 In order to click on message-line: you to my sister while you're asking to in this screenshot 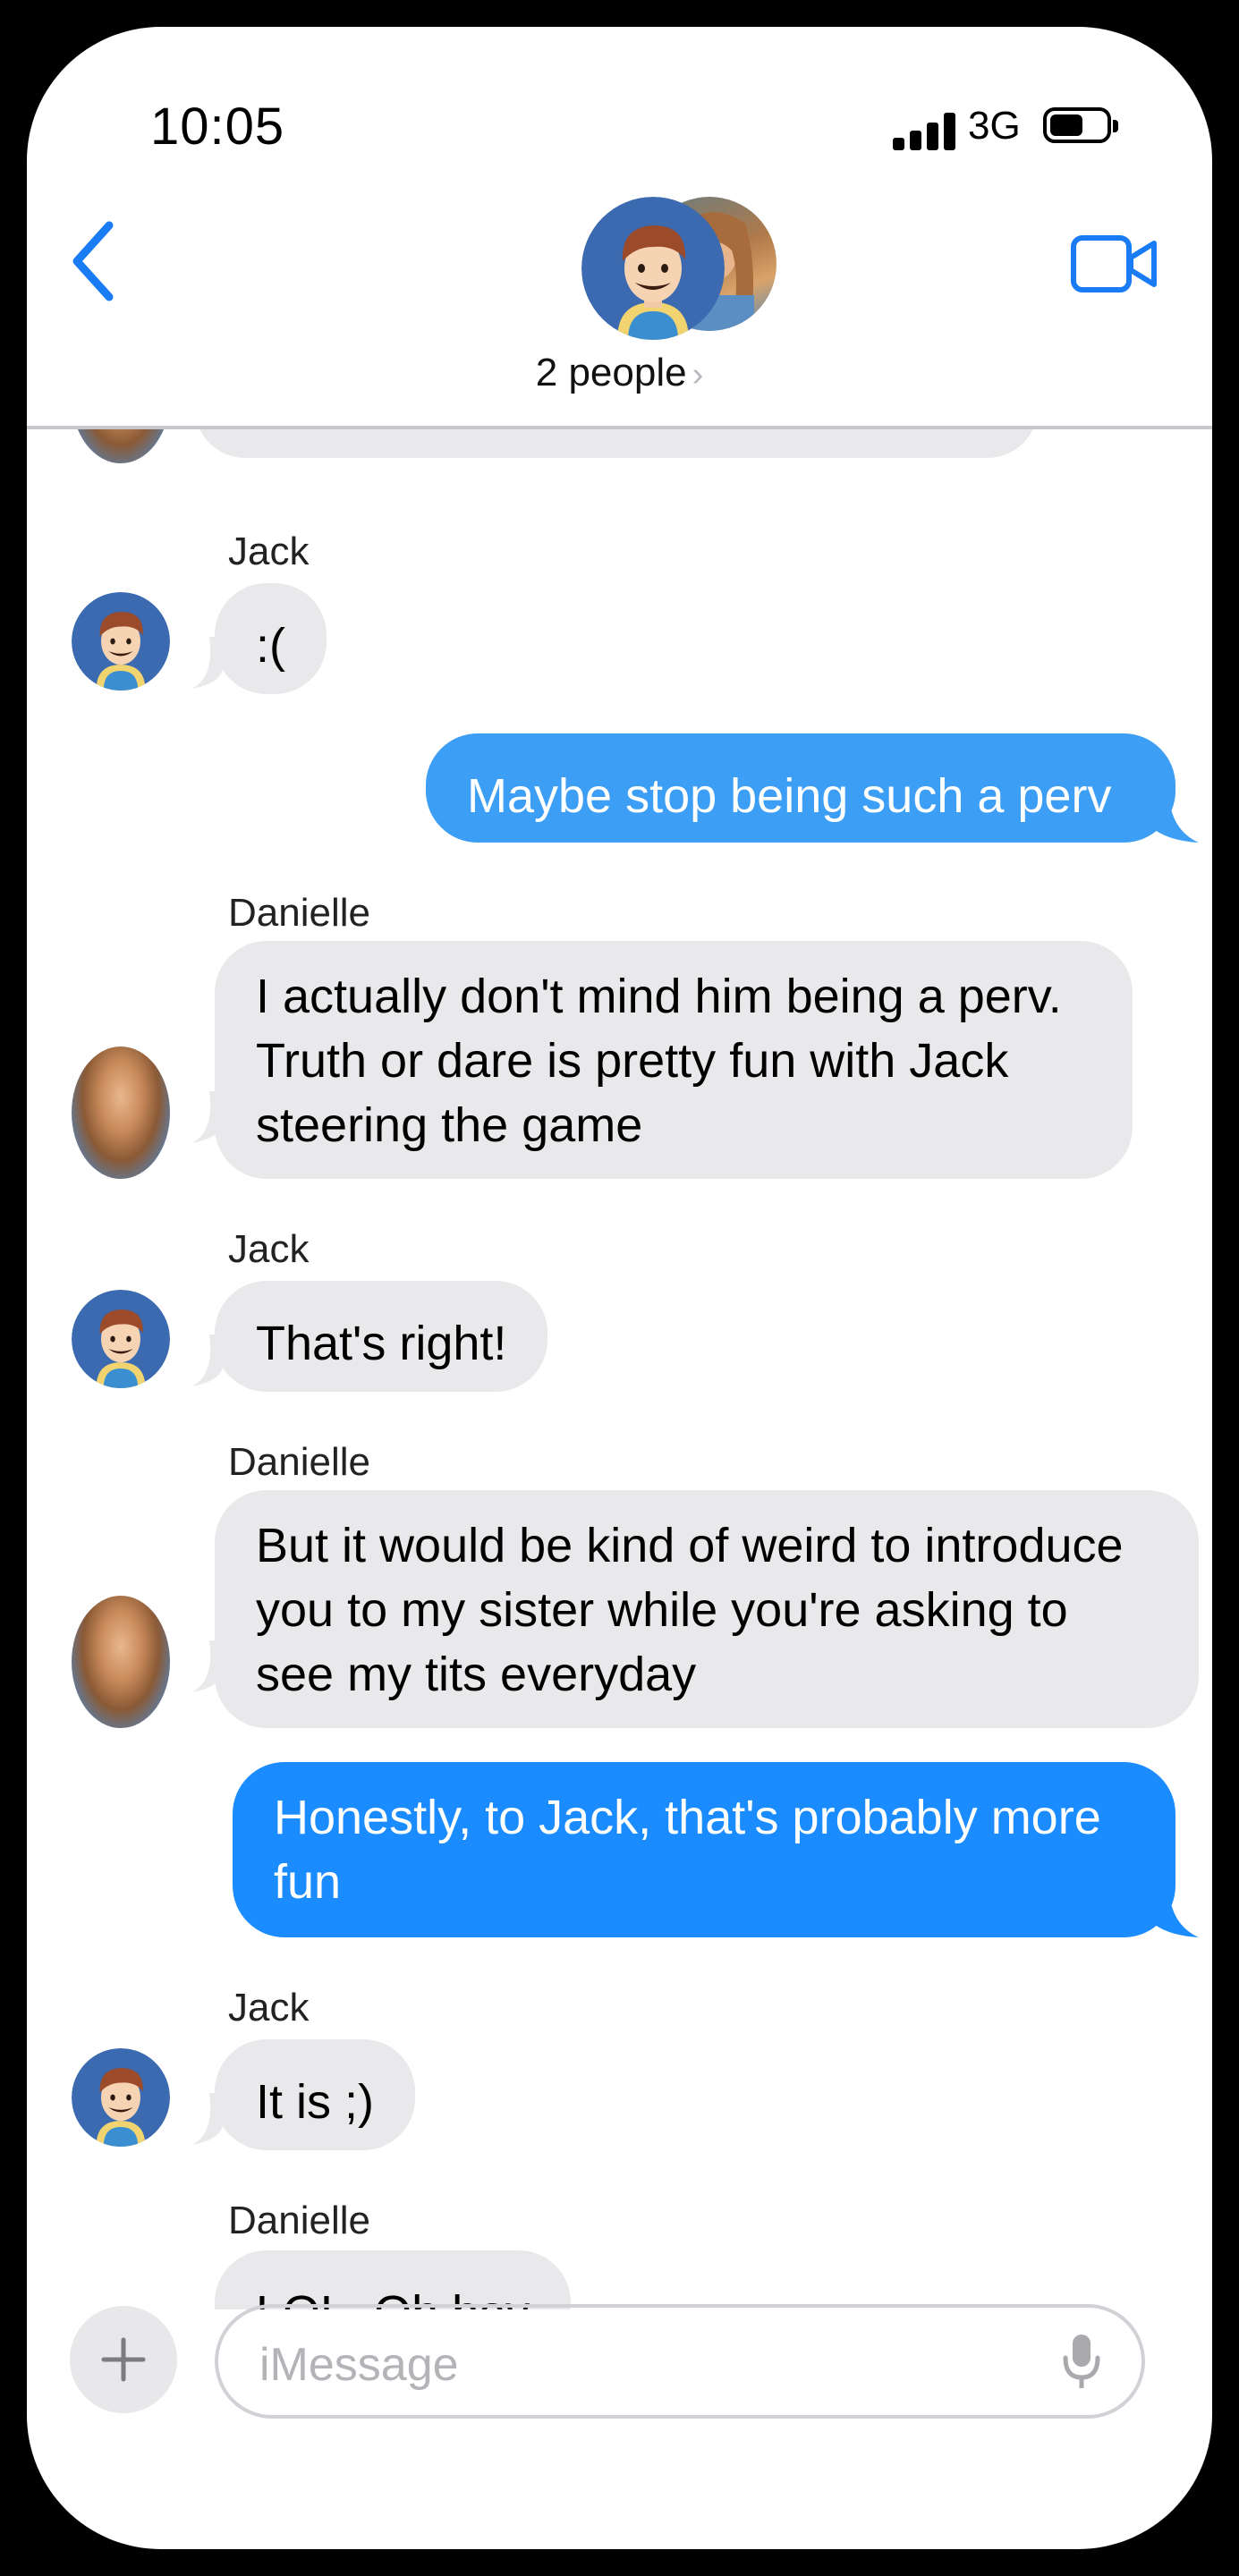, I will do `click(662, 1610)`.